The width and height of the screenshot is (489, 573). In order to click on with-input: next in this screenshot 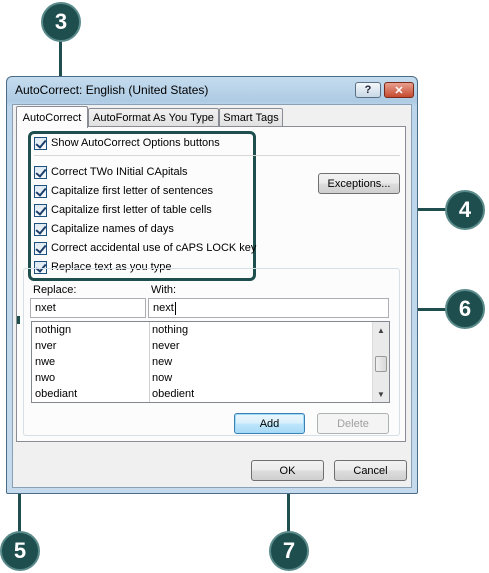, I will do `click(268, 308)`.